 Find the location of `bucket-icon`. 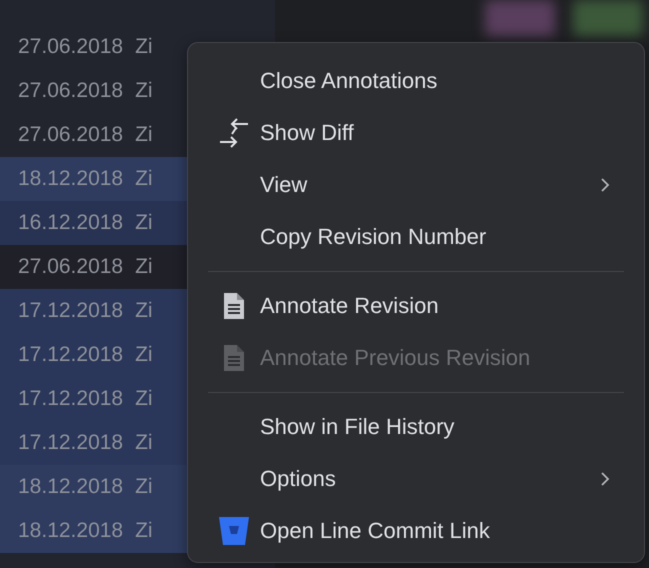

bucket-icon is located at coordinates (234, 531).